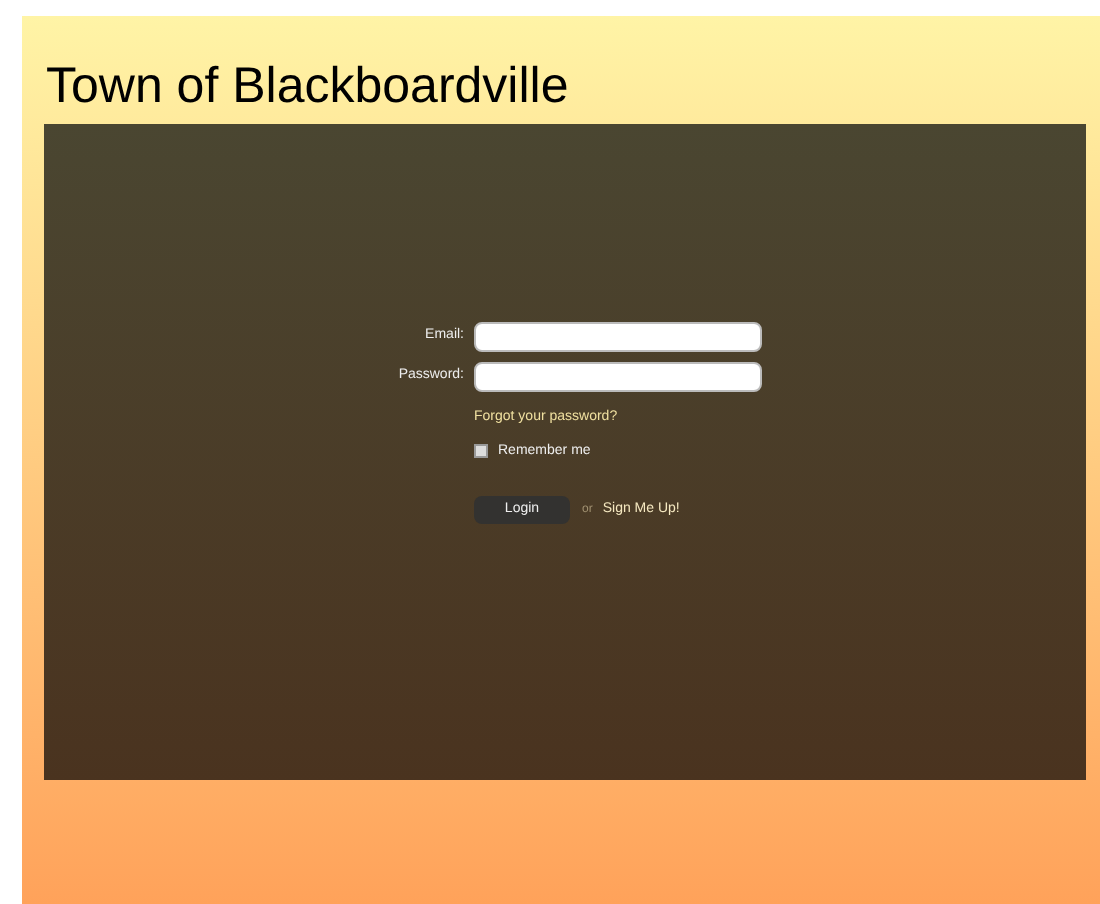 The height and width of the screenshot is (904, 1100). I want to click on remember-checkbox, so click(481, 451).